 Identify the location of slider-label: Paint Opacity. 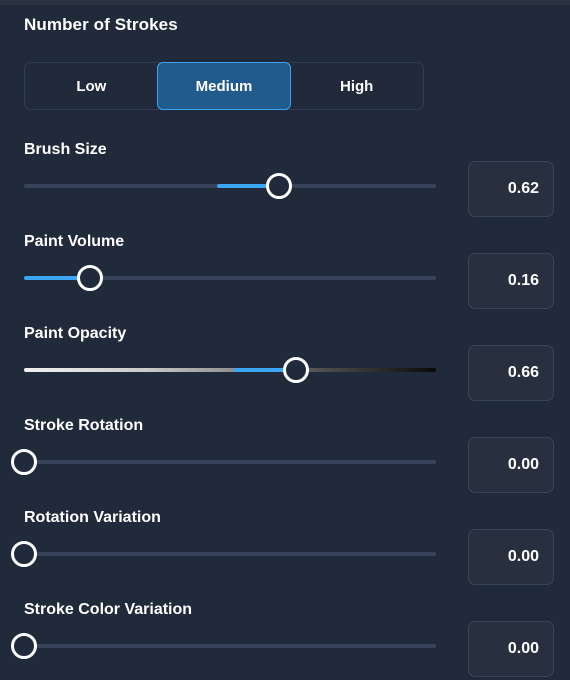
(75, 333).